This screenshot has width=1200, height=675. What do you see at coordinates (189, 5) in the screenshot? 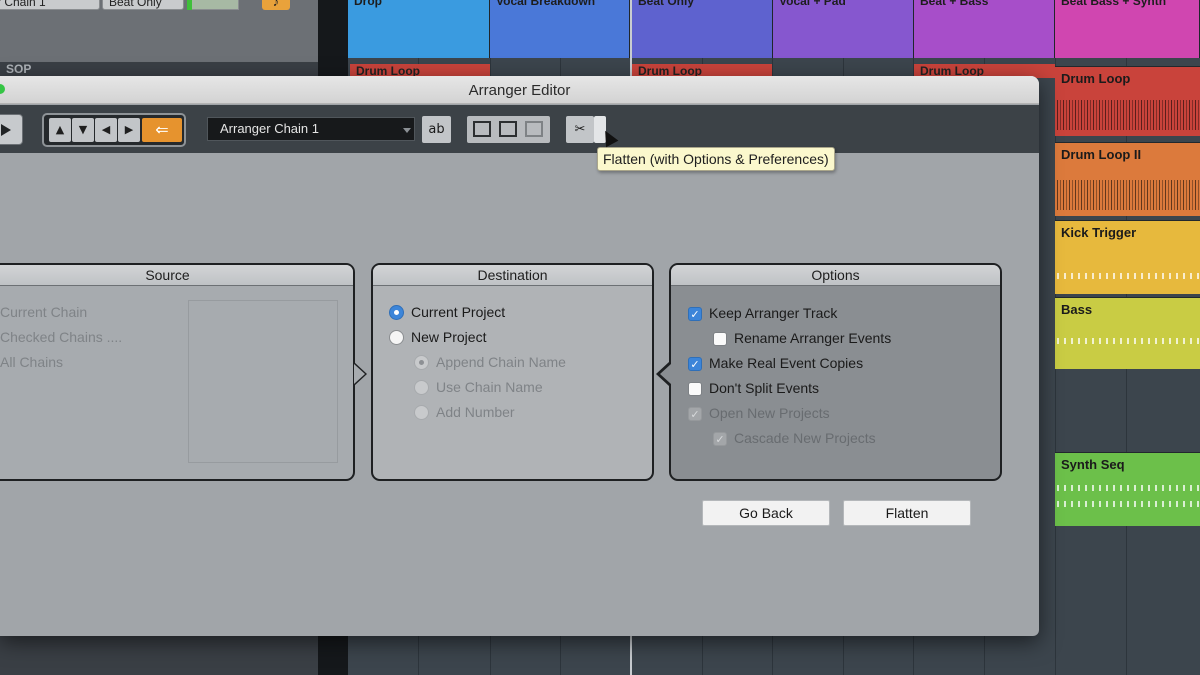
I see `track-meter-level` at bounding box center [189, 5].